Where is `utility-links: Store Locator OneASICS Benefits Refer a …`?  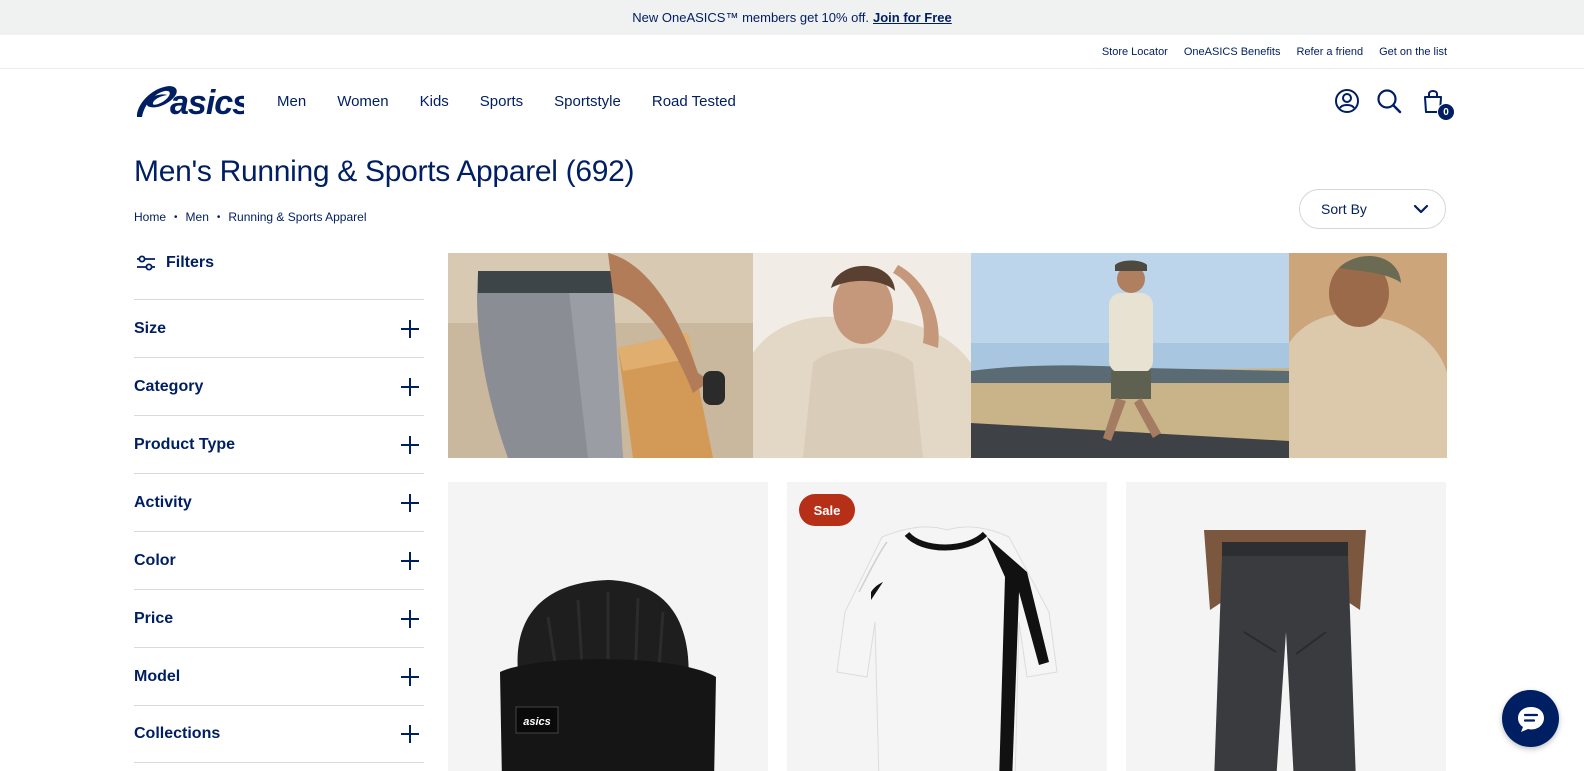
utility-links: Store Locator OneASICS Benefits Refer a … is located at coordinates (1274, 52).